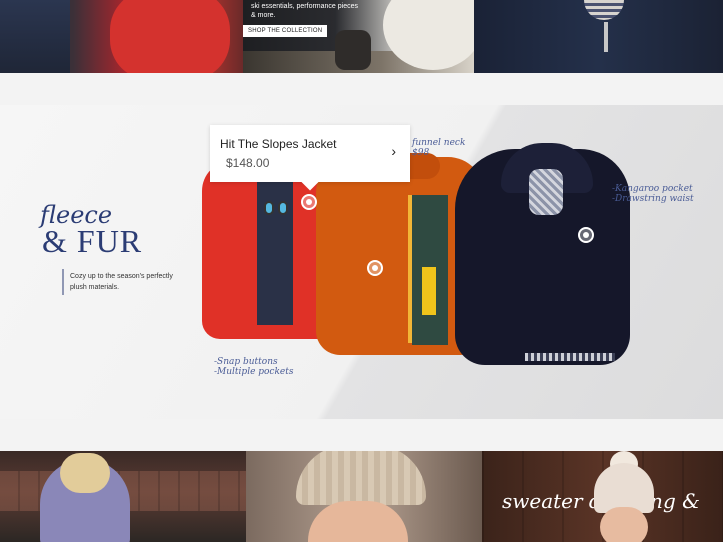  What do you see at coordinates (604, 10) in the screenshot?
I see `striped-collar-graphic` at bounding box center [604, 10].